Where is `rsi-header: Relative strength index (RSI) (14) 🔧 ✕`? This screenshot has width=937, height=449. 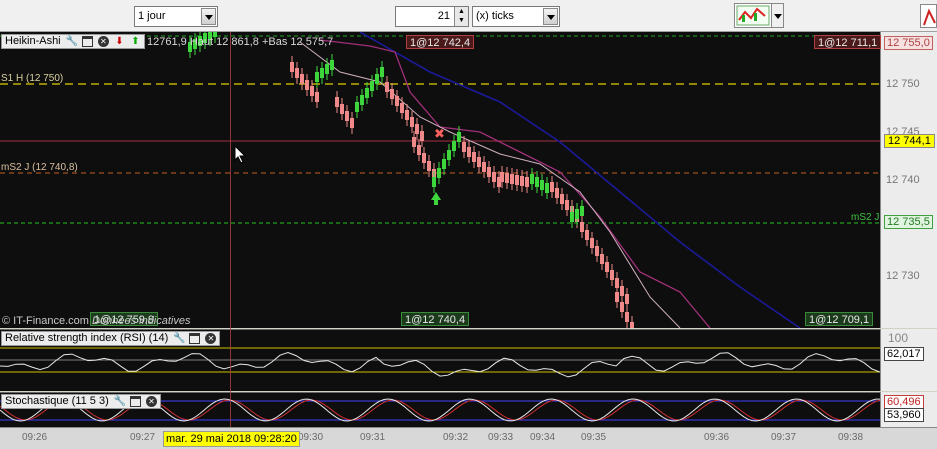
rsi-header: Relative strength index (RSI) (14) 🔧 ✕ is located at coordinates (111, 338).